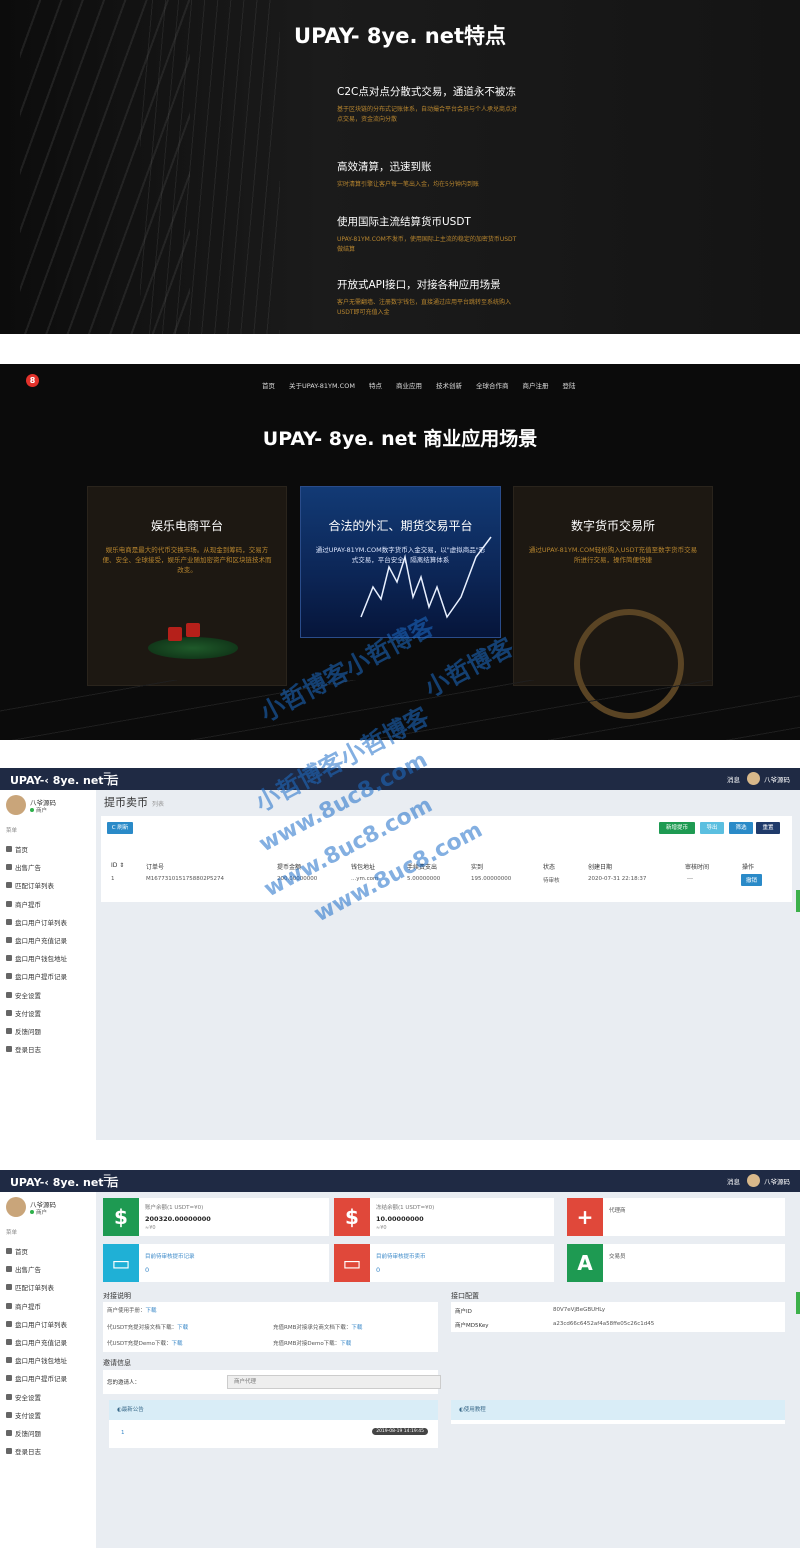 This screenshot has height=1548, width=800. Describe the element at coordinates (549, 867) in the screenshot. I see `col-status: 状态` at that location.